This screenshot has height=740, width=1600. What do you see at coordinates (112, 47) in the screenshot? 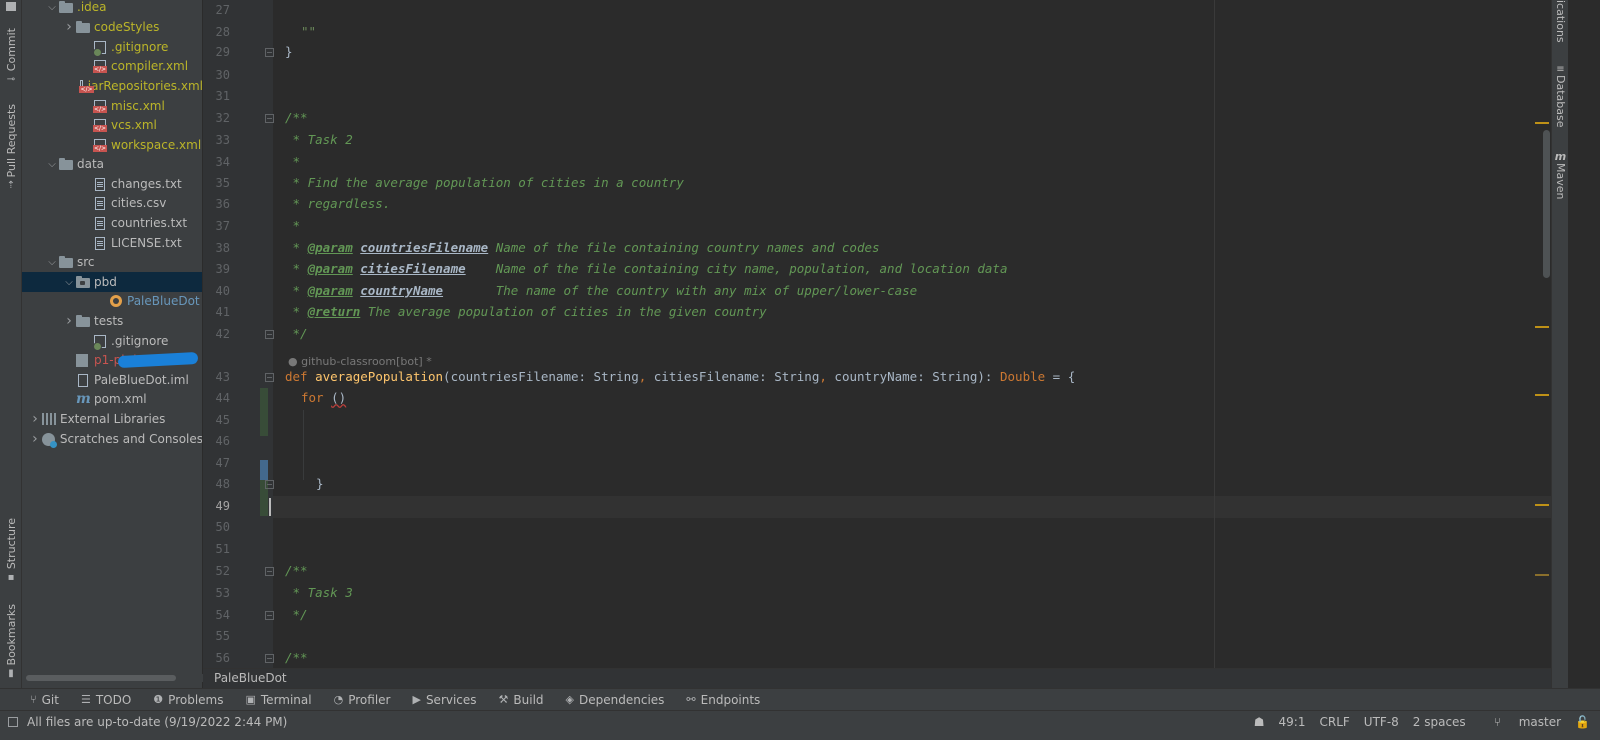
I see `tree-item: .gitignore` at bounding box center [112, 47].